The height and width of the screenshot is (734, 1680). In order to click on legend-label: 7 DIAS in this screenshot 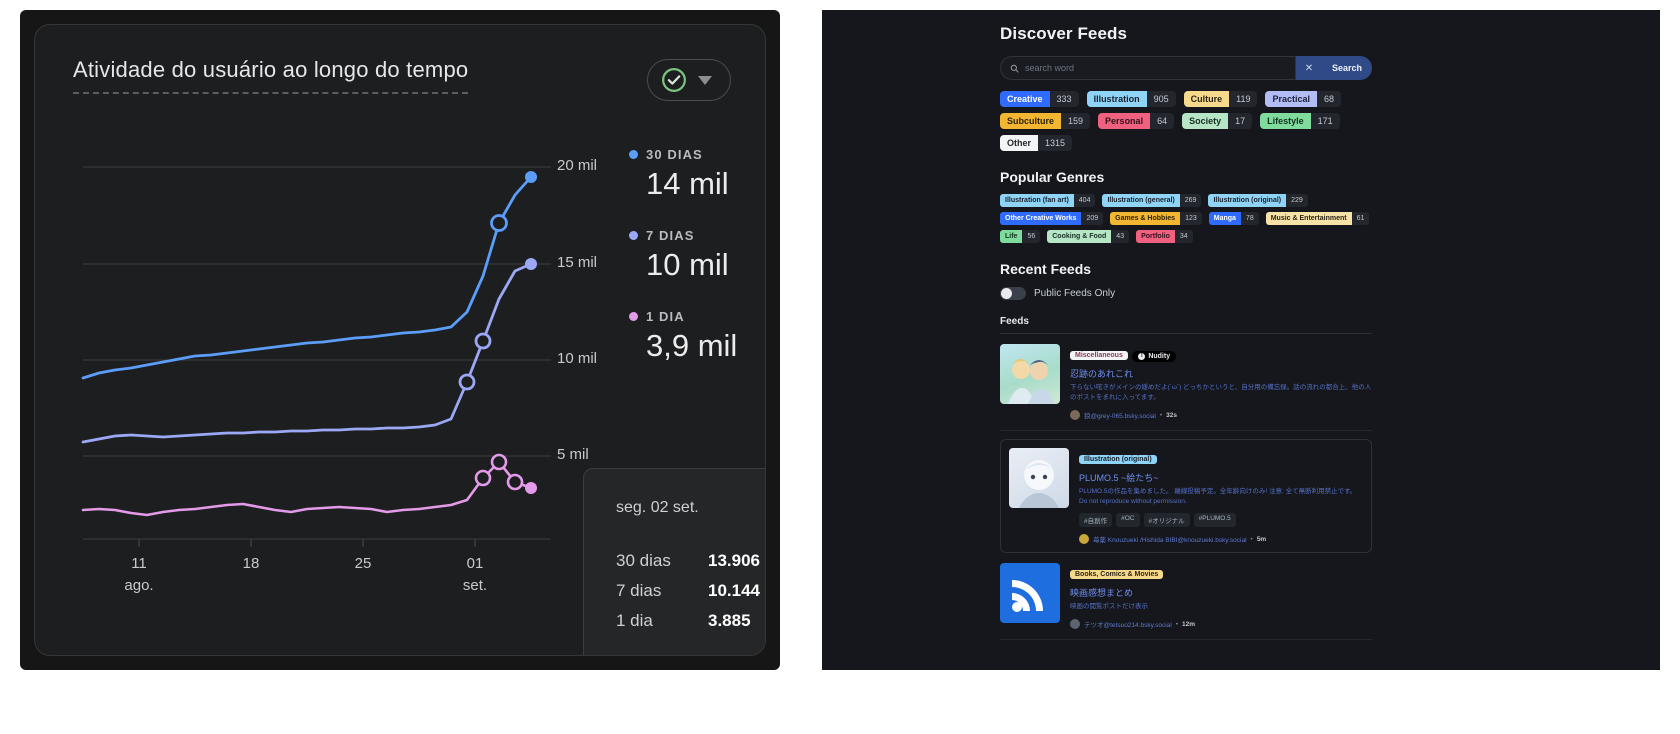, I will do `click(670, 235)`.